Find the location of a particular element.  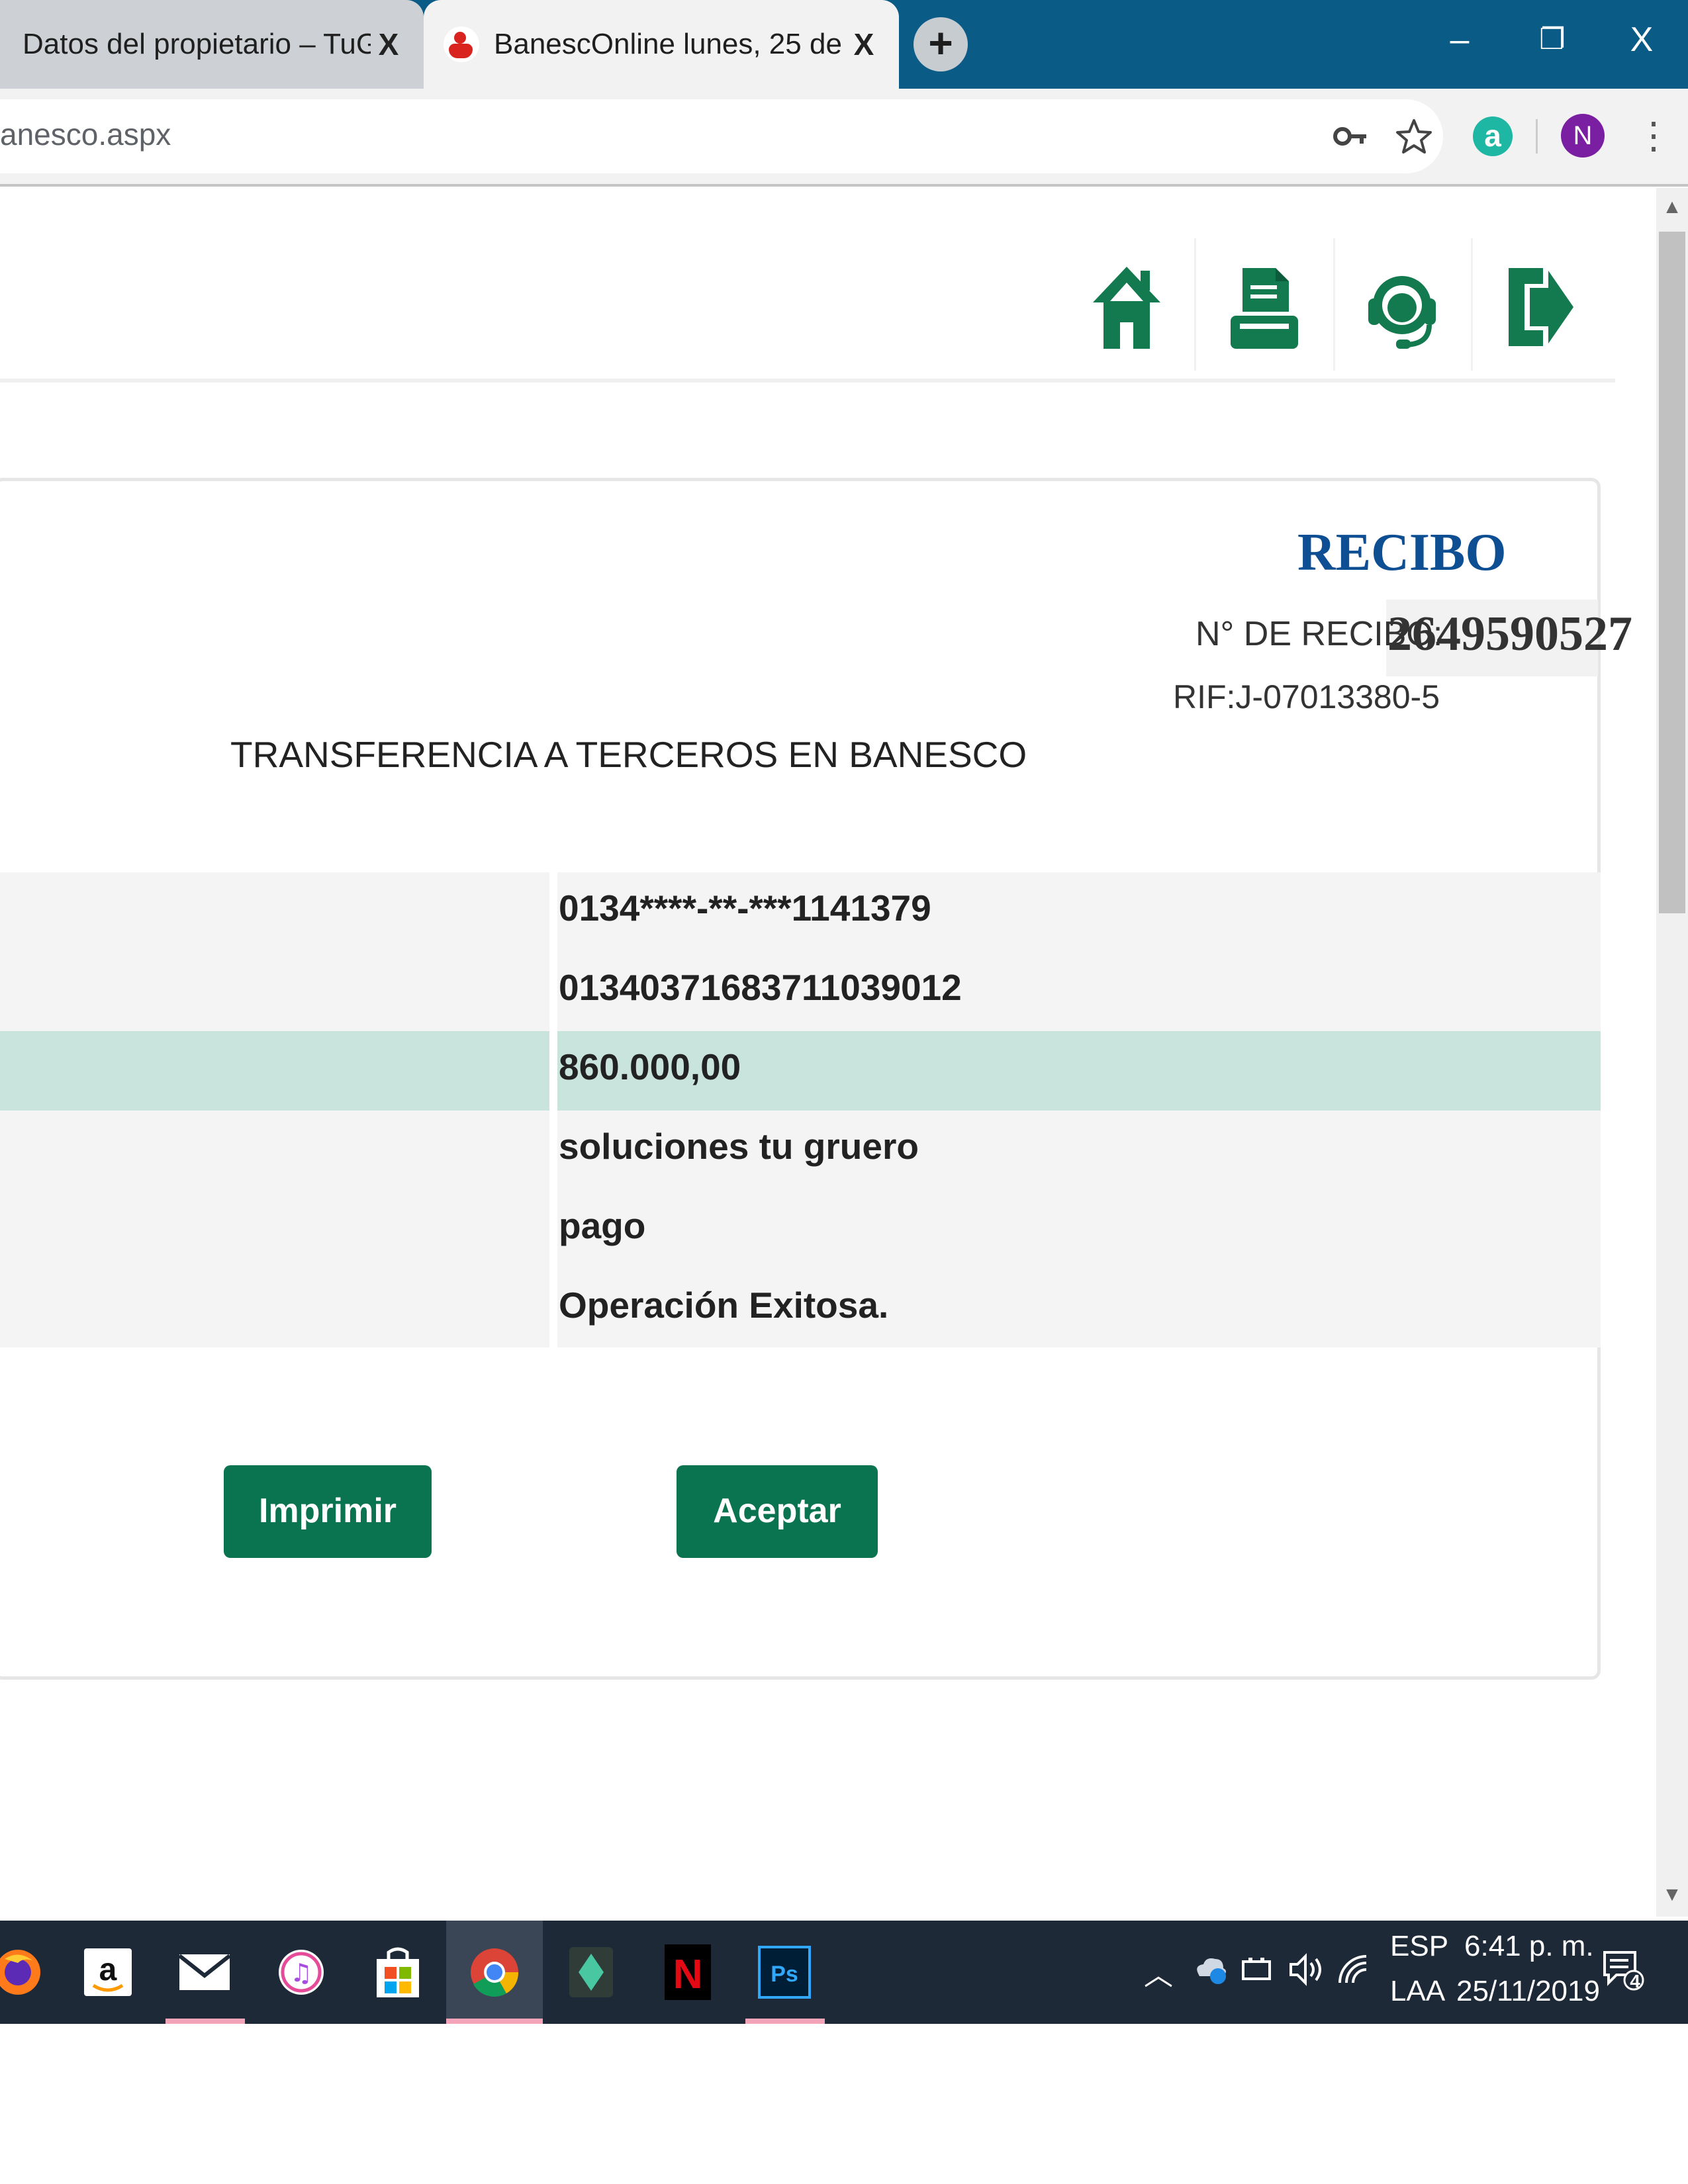

tab-banesconline: BanescOnline lunes, 25 de noviembre X is located at coordinates (661, 45).